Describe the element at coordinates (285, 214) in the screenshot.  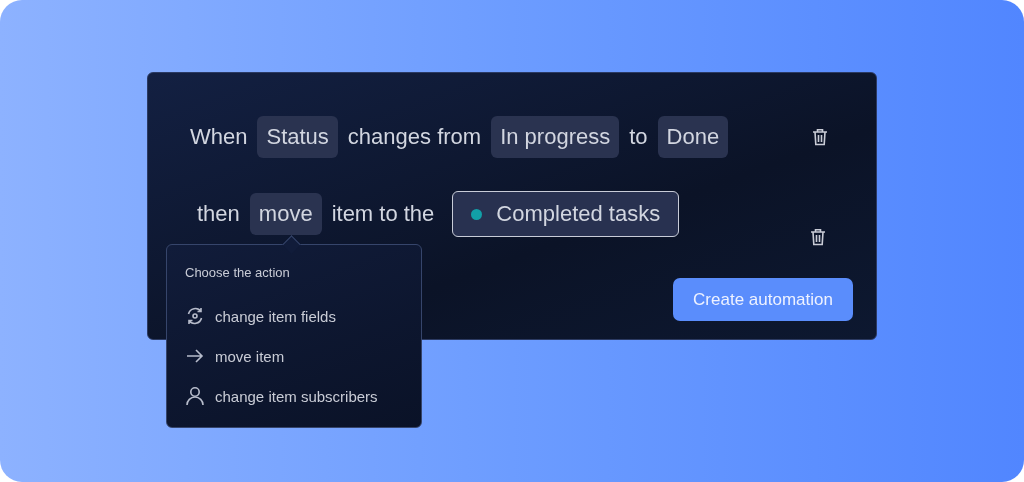
I see `rule-token: move` at that location.